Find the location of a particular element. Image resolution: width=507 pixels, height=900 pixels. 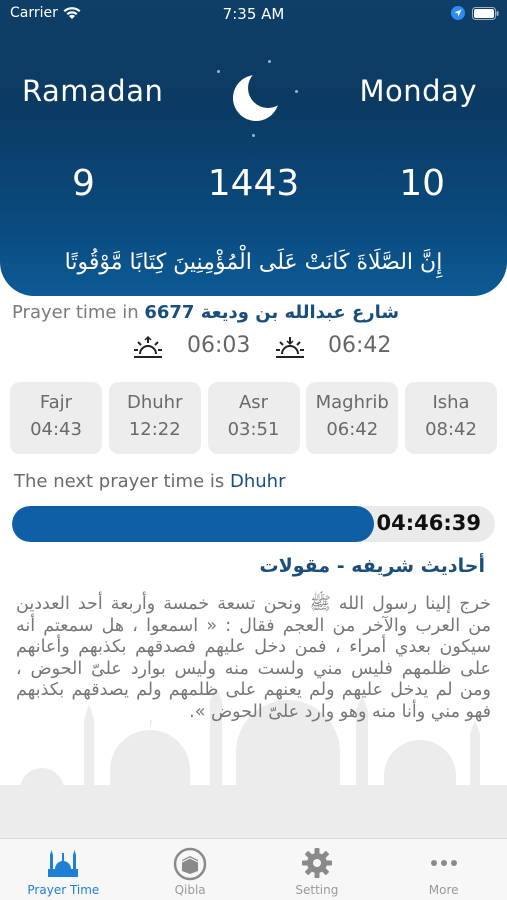

prayer-time: 08:42 is located at coordinates (451, 429).